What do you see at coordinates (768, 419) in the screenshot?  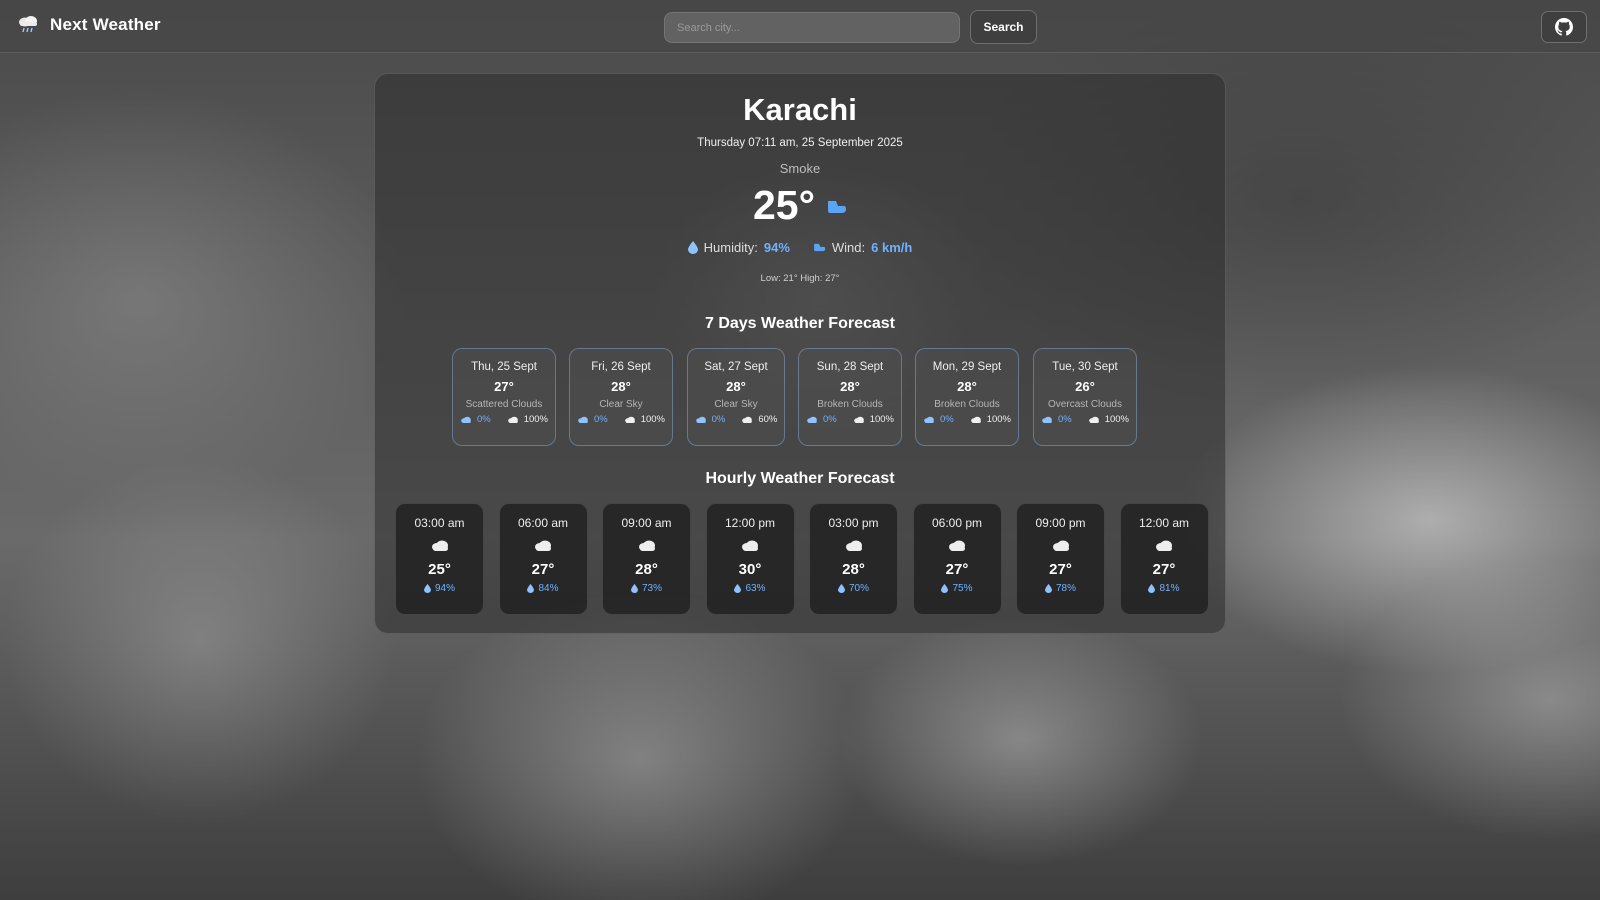 I see `cloud-cover-value: 60%` at bounding box center [768, 419].